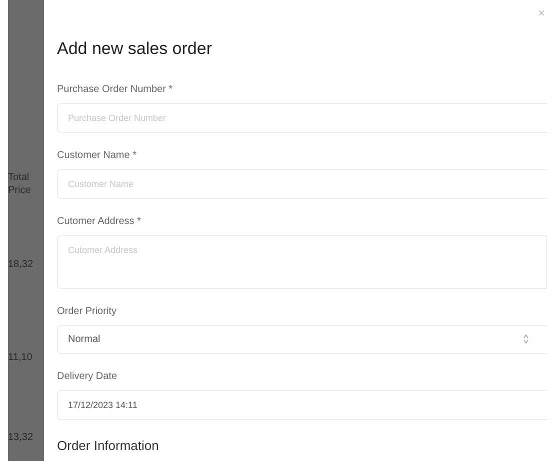 The height and width of the screenshot is (461, 547). Describe the element at coordinates (87, 377) in the screenshot. I see `field-label: Delivery Date` at that location.